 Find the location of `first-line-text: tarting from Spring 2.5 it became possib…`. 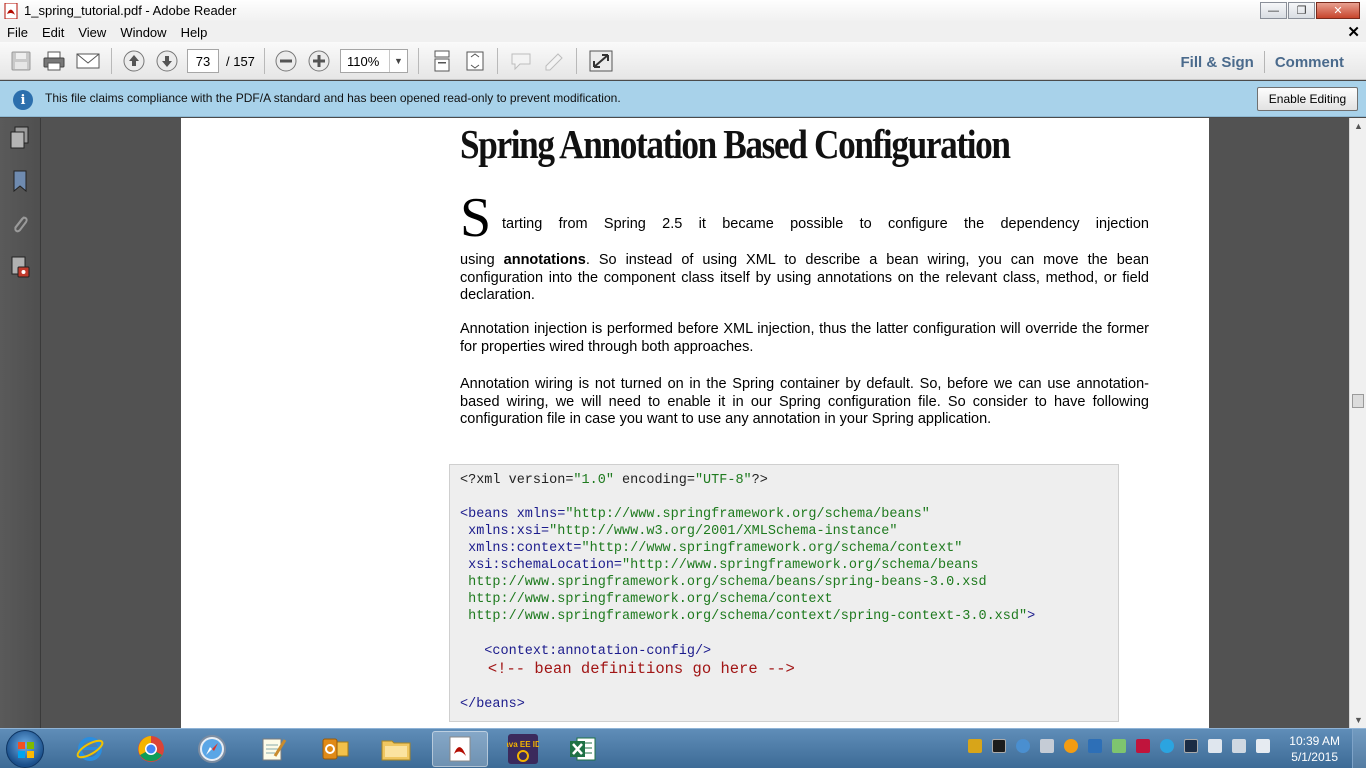

first-line-text: tarting from Spring 2.5 it became possib… is located at coordinates (825, 224).